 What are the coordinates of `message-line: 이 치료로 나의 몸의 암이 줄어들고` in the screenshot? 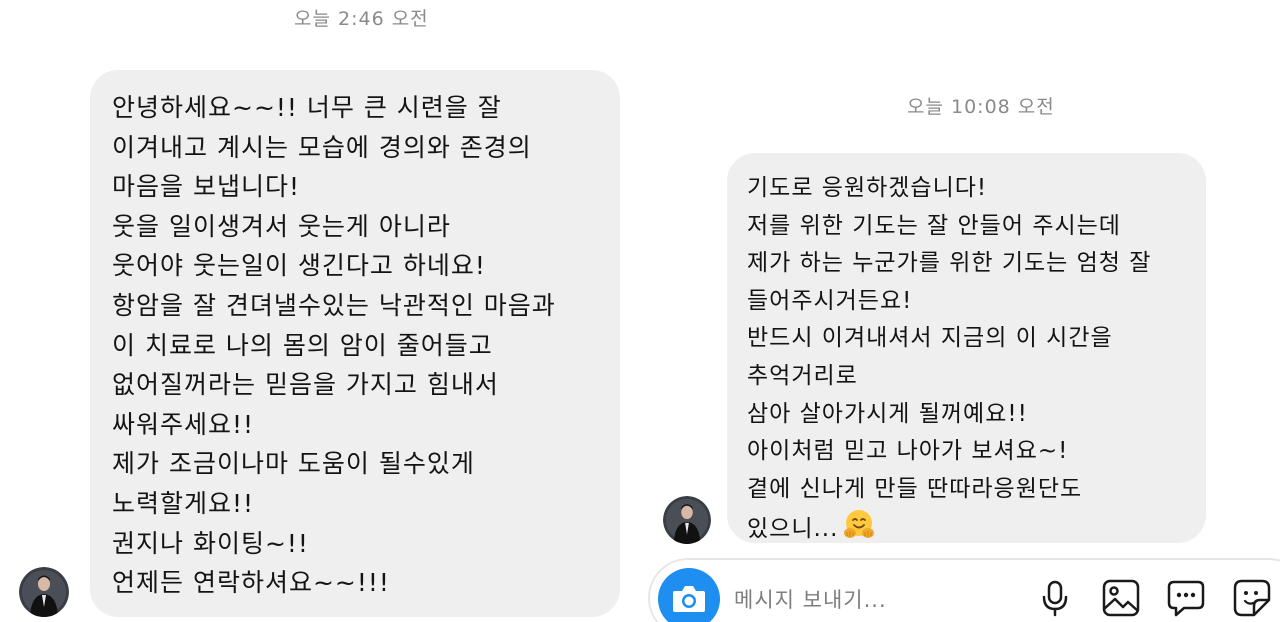 It's located at (302, 345).